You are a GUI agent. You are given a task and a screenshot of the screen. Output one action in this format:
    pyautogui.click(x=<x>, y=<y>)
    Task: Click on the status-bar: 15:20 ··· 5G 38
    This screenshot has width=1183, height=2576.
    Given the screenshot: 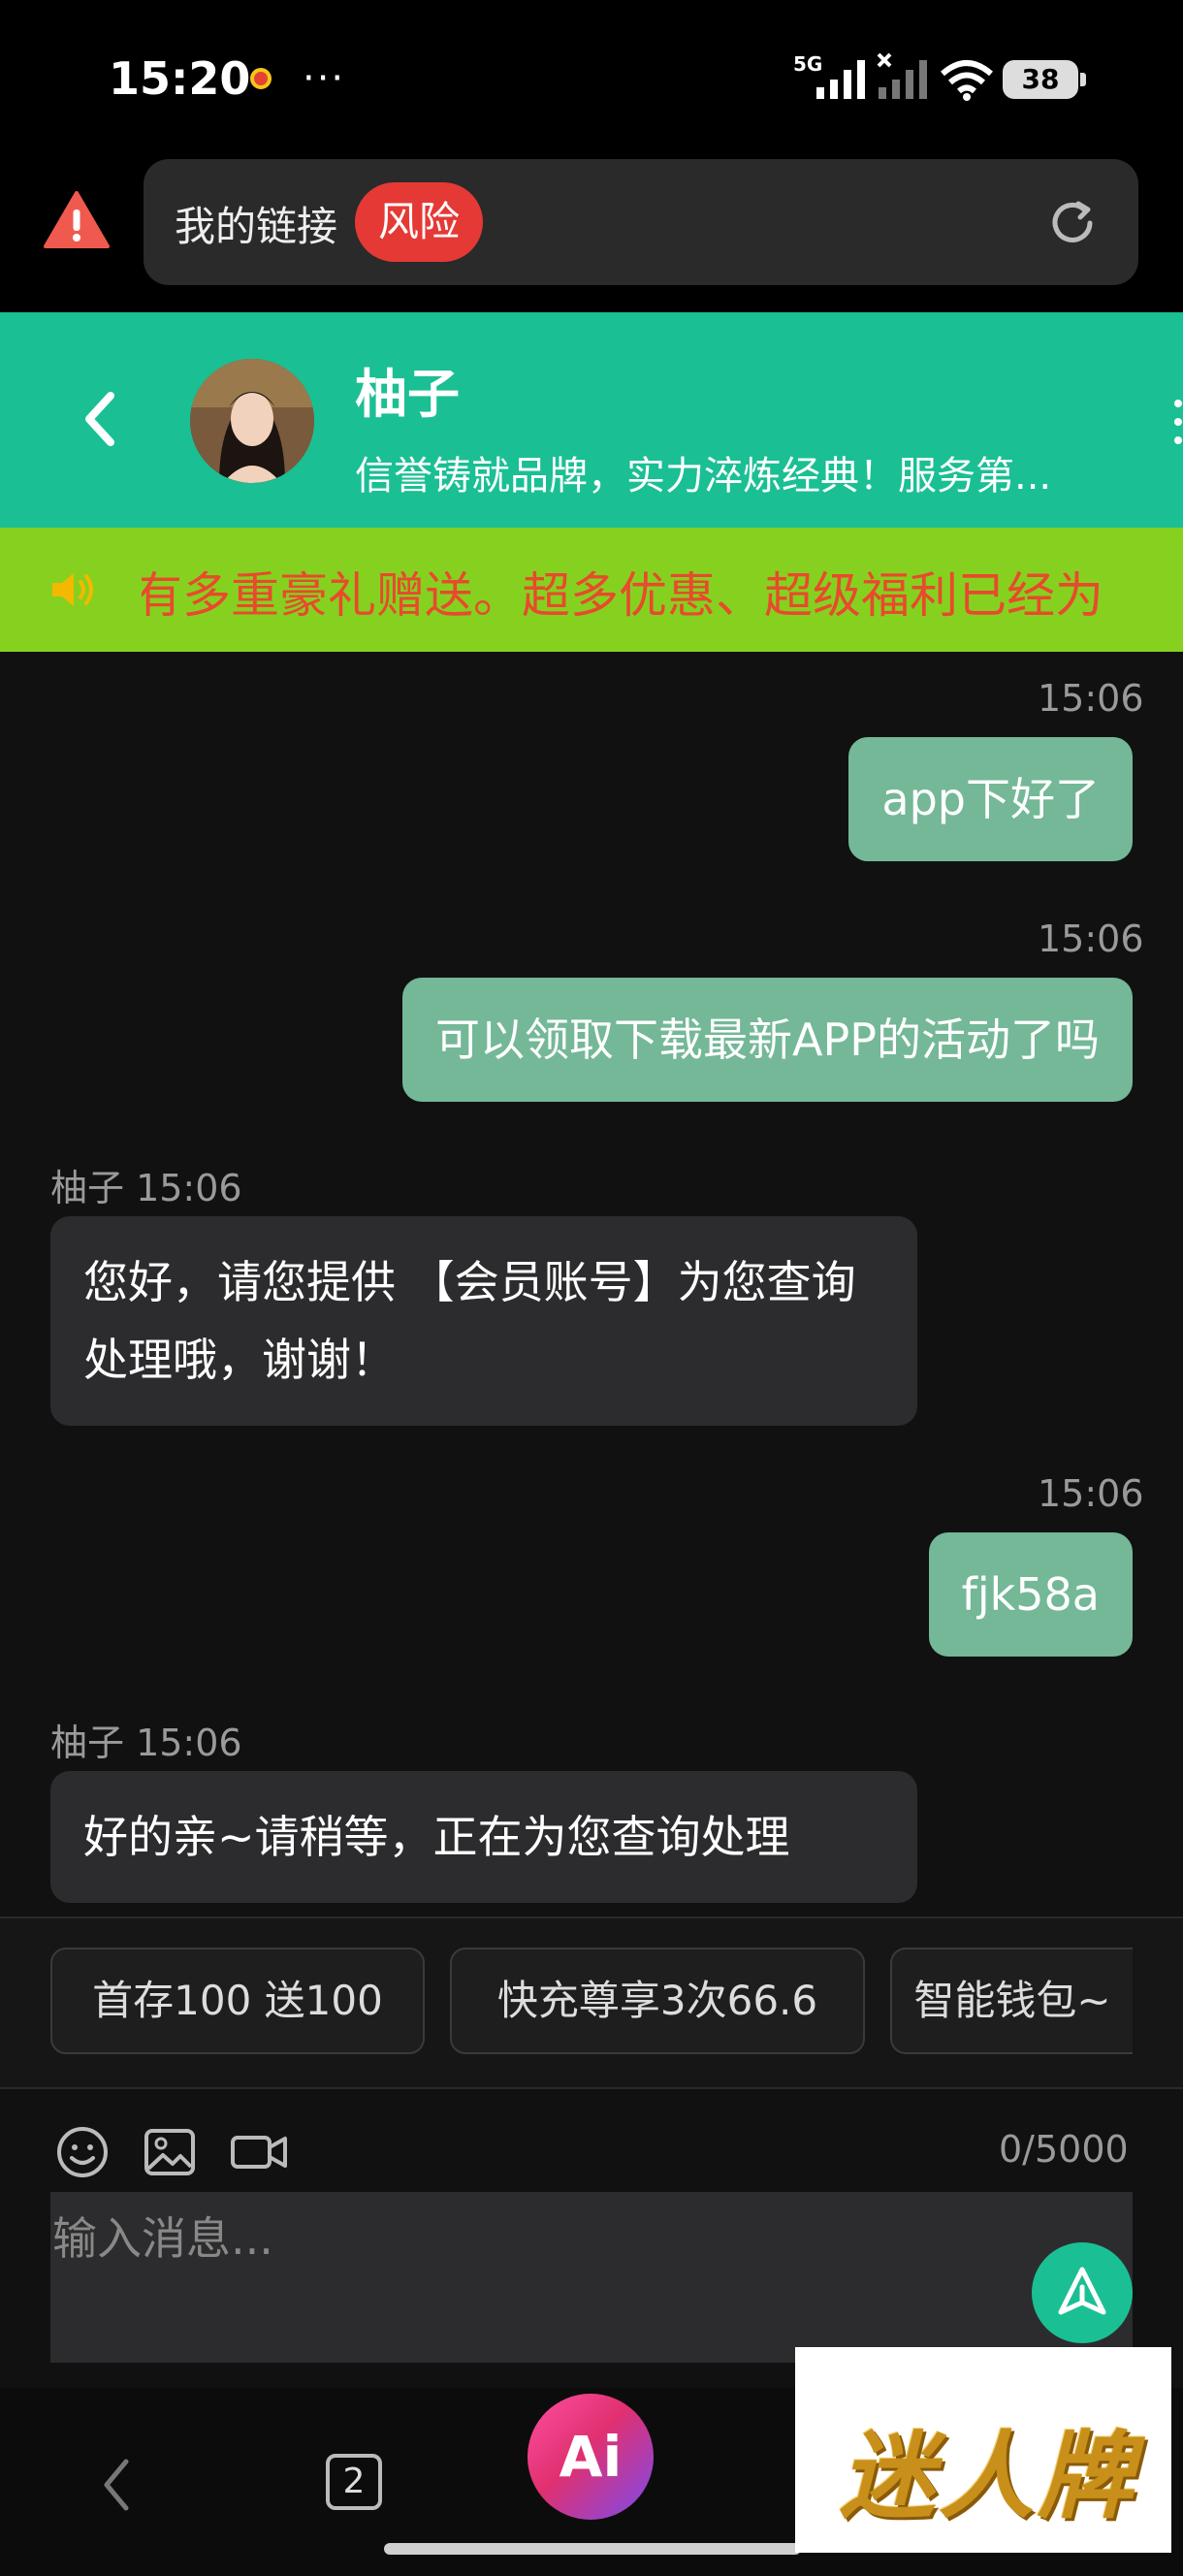 What is the action you would take?
    pyautogui.click(x=591, y=77)
    